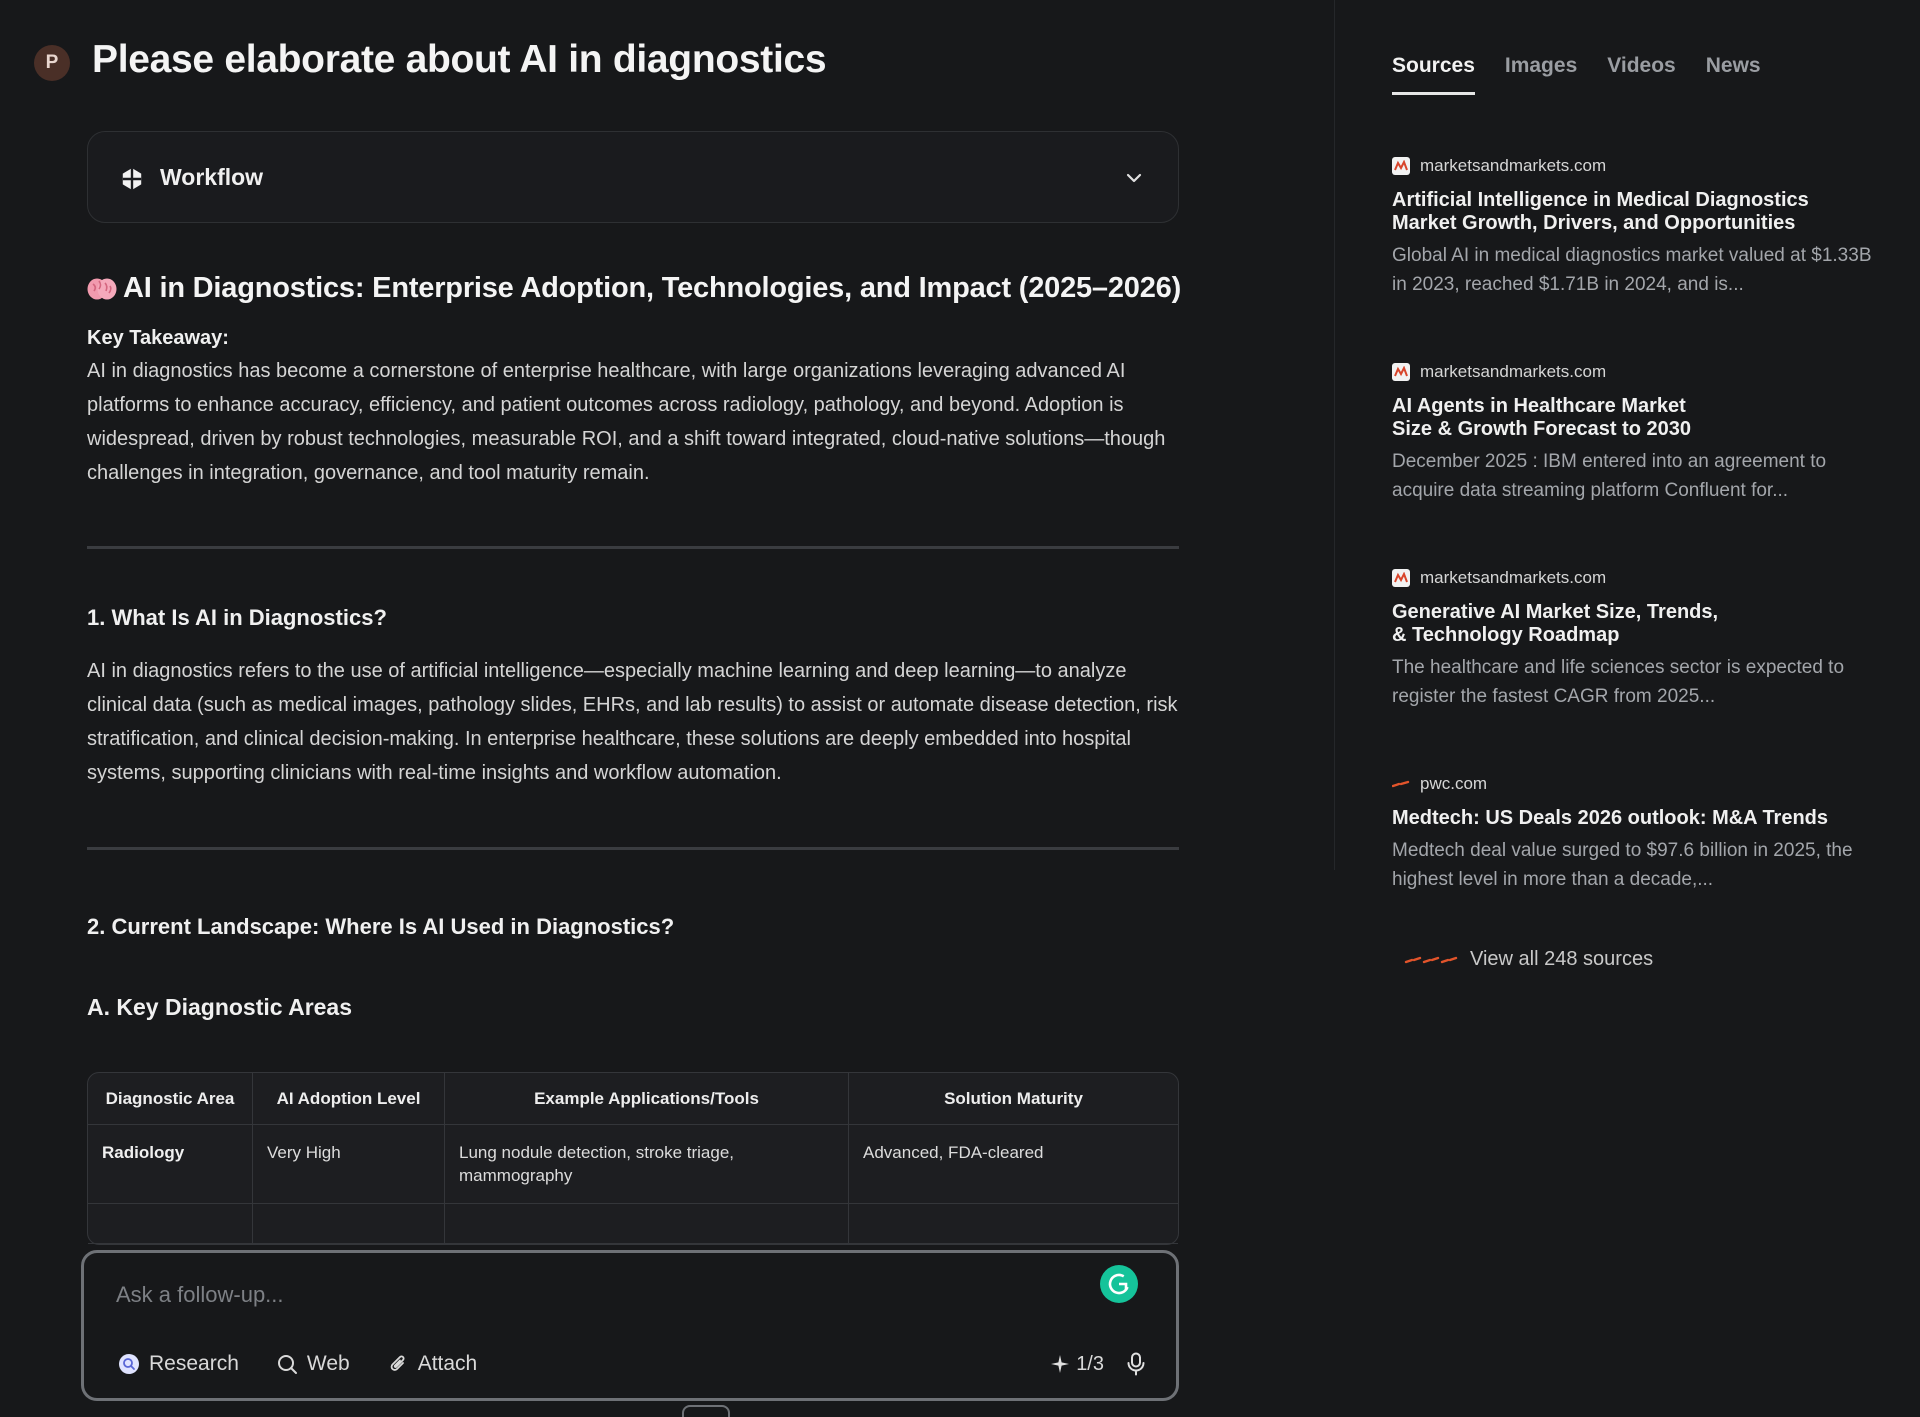 The image size is (1920, 1417). What do you see at coordinates (349, 1099) in the screenshot?
I see `column-header: AI Adoption Level` at bounding box center [349, 1099].